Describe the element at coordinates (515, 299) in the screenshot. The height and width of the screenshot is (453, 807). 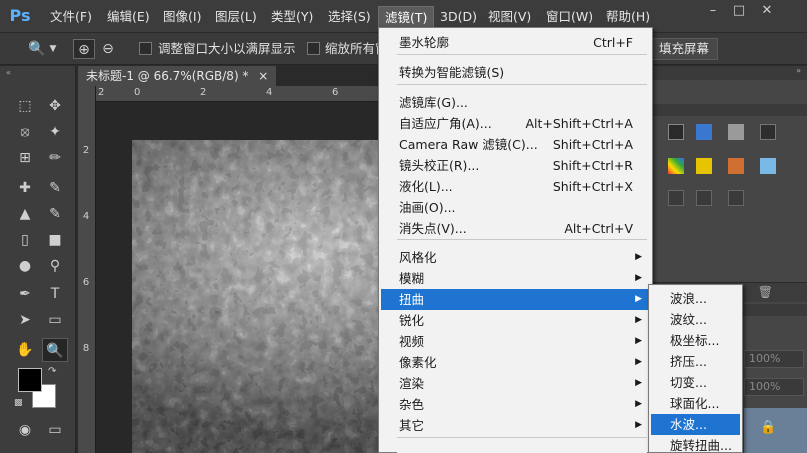
I see `filter-menu-item: 扭曲 ▶` at that location.